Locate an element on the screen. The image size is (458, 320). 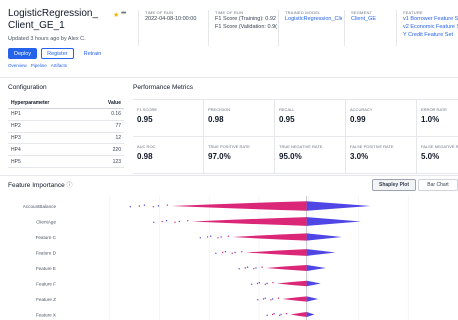
table-cell: HP3 is located at coordinates (49, 138).